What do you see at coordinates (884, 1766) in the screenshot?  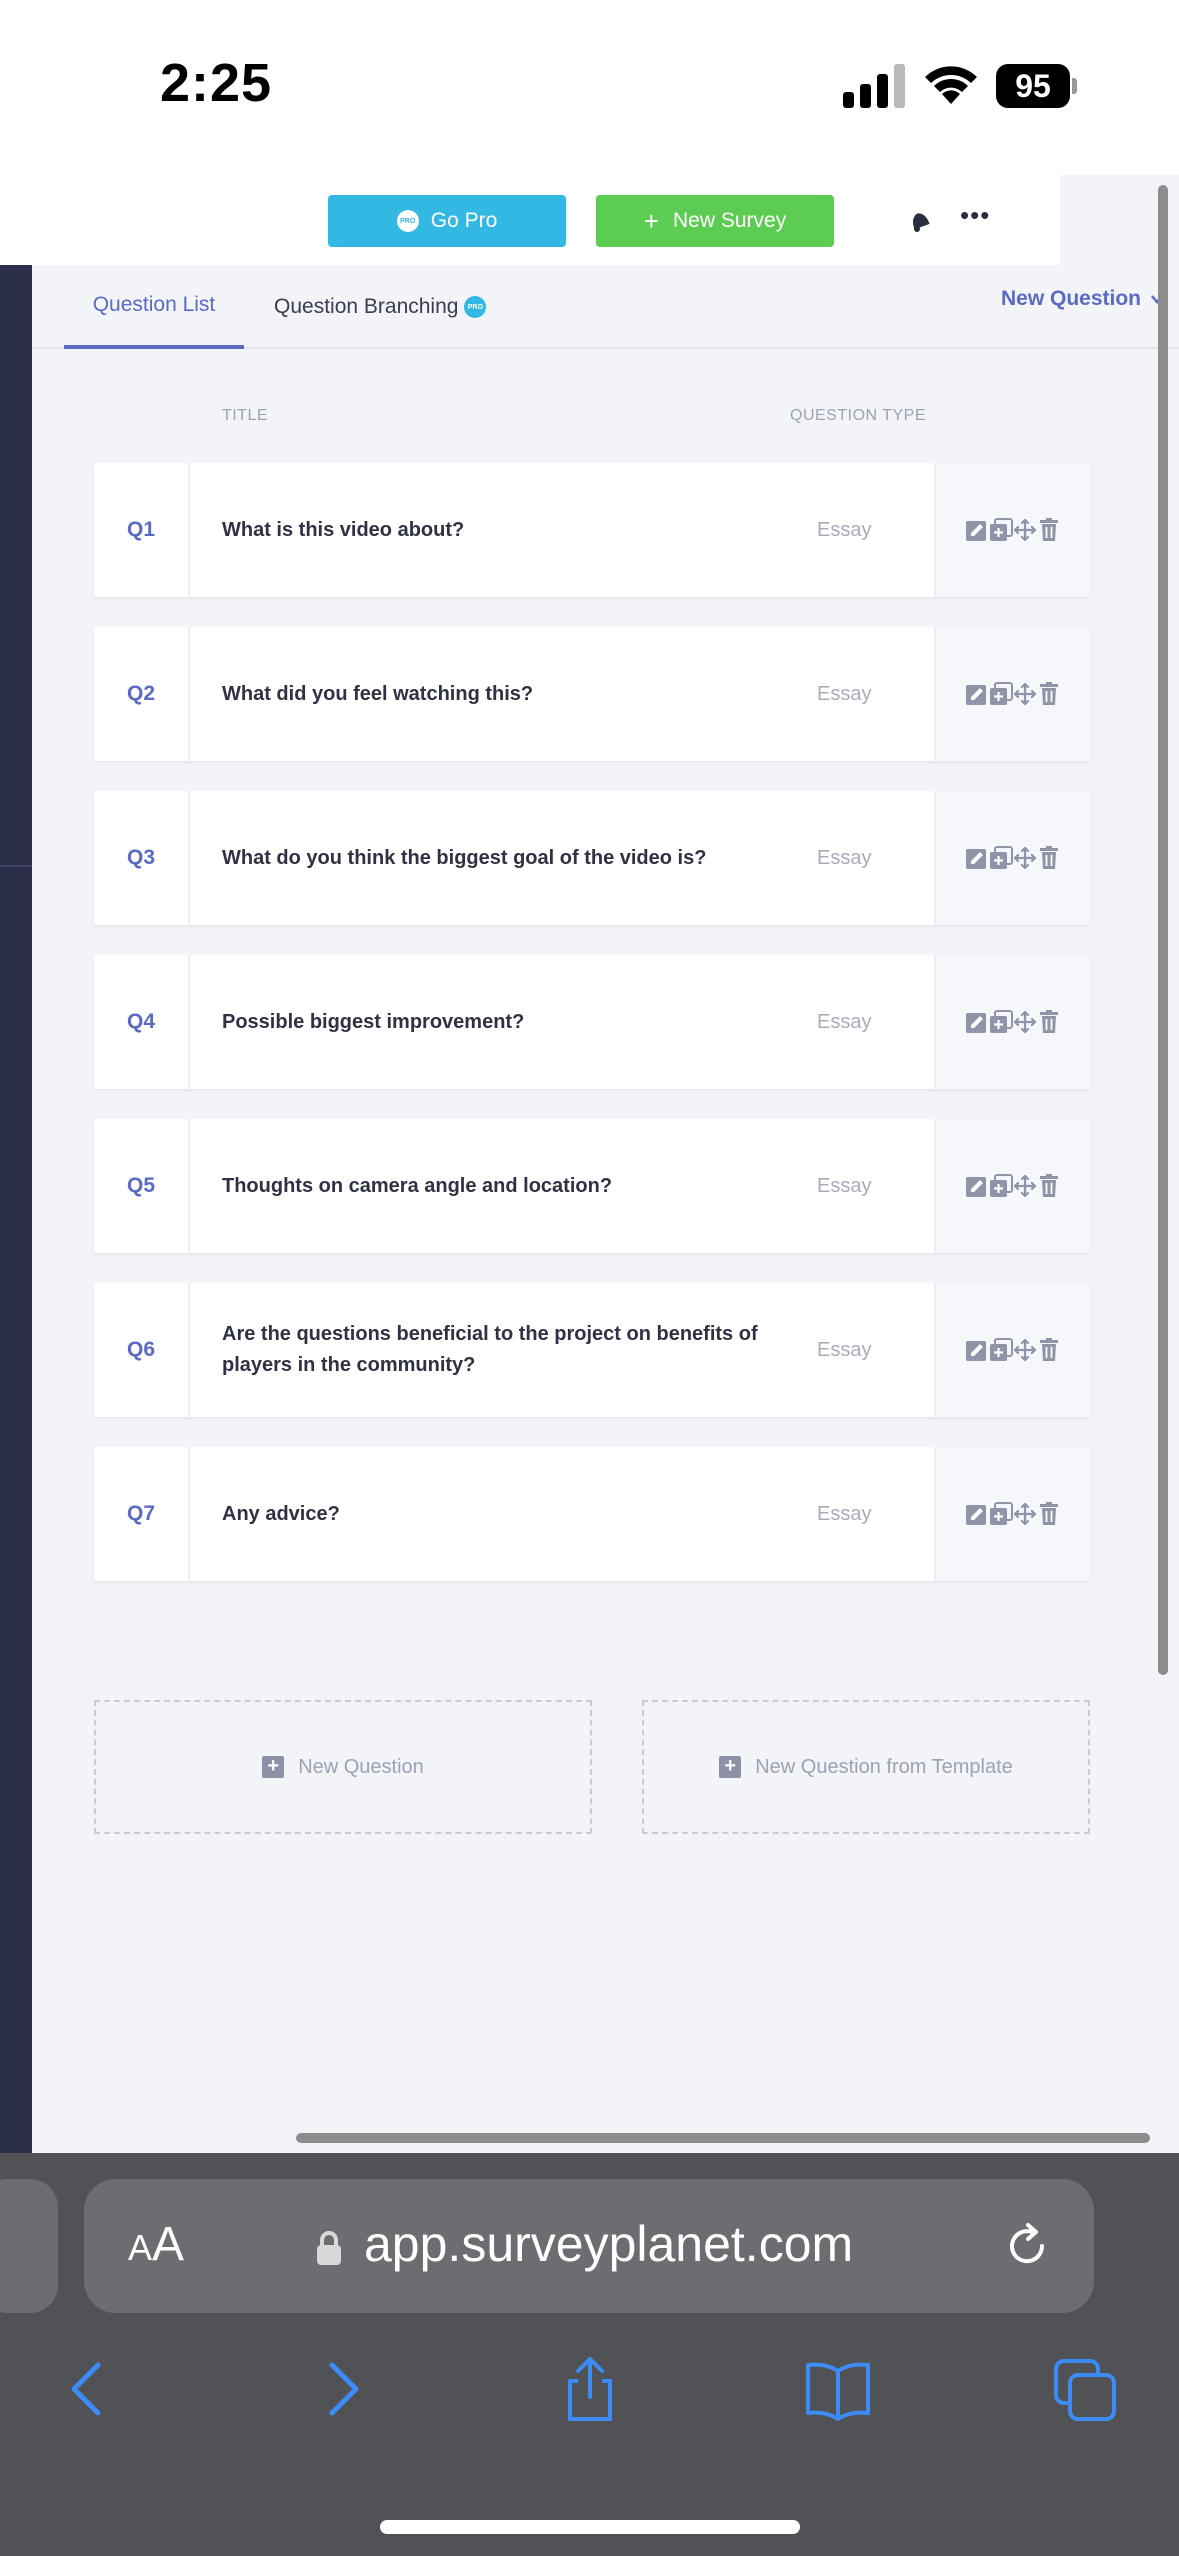 I see `new-question-from-template-label: New Question from Template` at bounding box center [884, 1766].